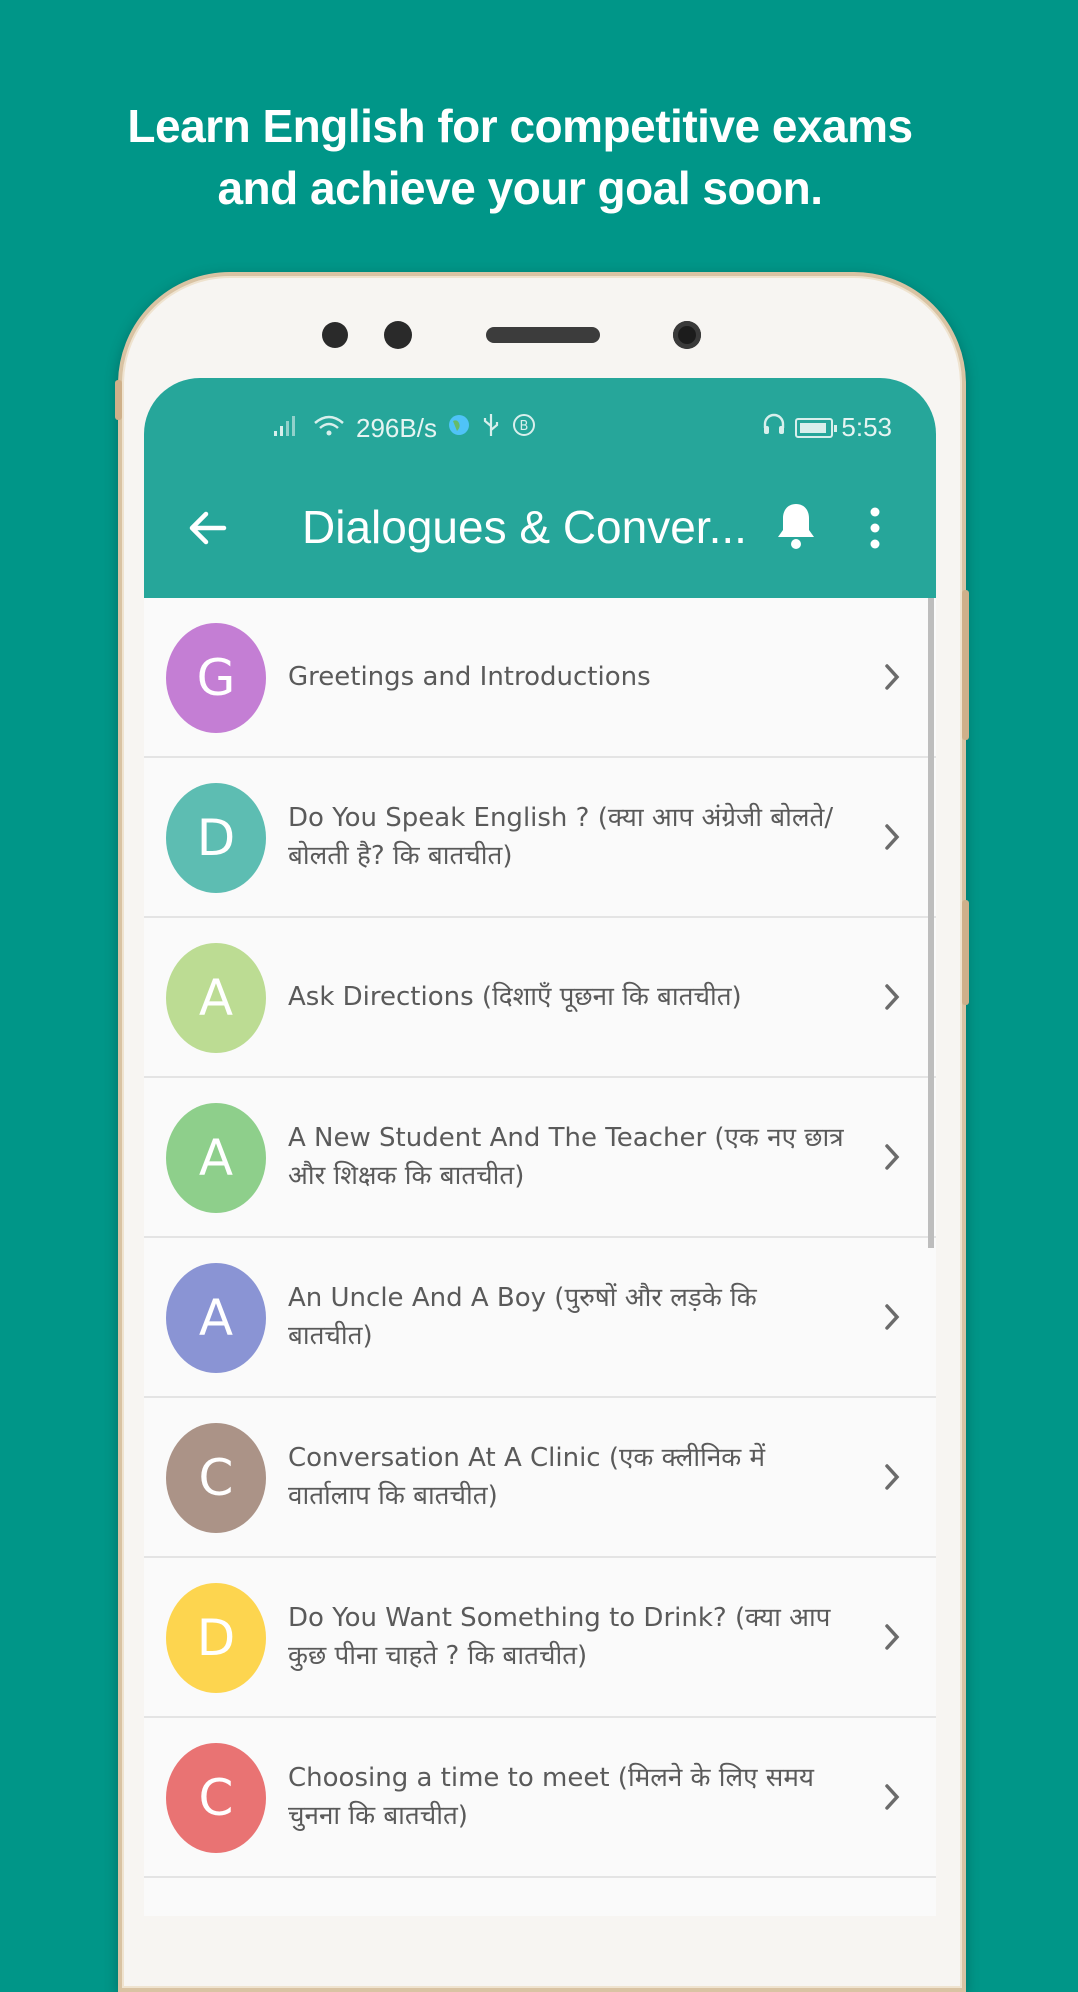  Describe the element at coordinates (543, 335) in the screenshot. I see `phone-speaker` at that location.